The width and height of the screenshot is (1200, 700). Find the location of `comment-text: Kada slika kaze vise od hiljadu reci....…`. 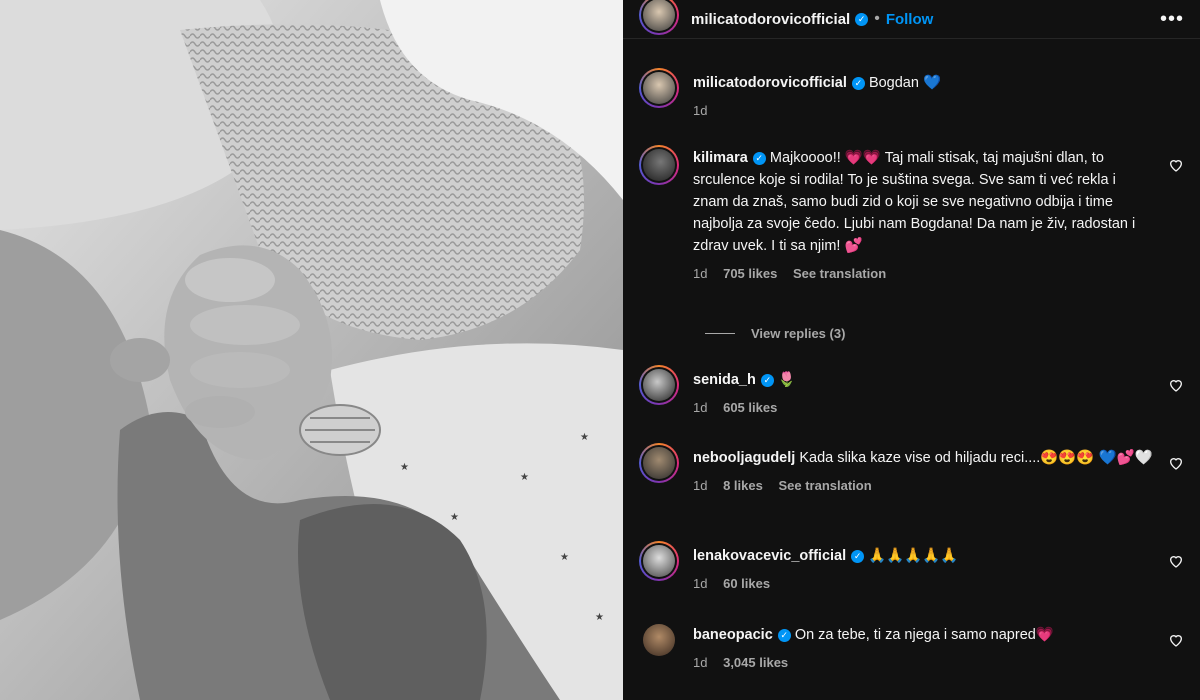

comment-text: Kada slika kaze vise od hiljadu reci....… is located at coordinates (976, 458).